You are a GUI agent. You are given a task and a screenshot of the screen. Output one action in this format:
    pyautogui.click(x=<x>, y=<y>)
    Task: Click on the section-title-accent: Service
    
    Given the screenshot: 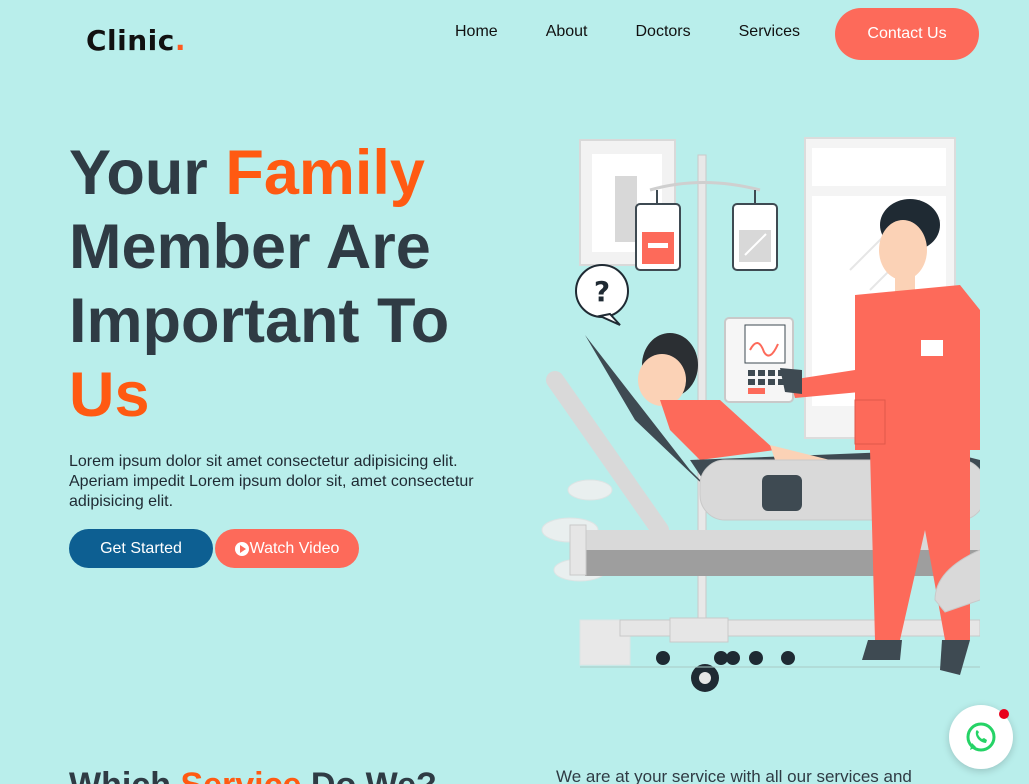 What is the action you would take?
    pyautogui.click(x=240, y=775)
    